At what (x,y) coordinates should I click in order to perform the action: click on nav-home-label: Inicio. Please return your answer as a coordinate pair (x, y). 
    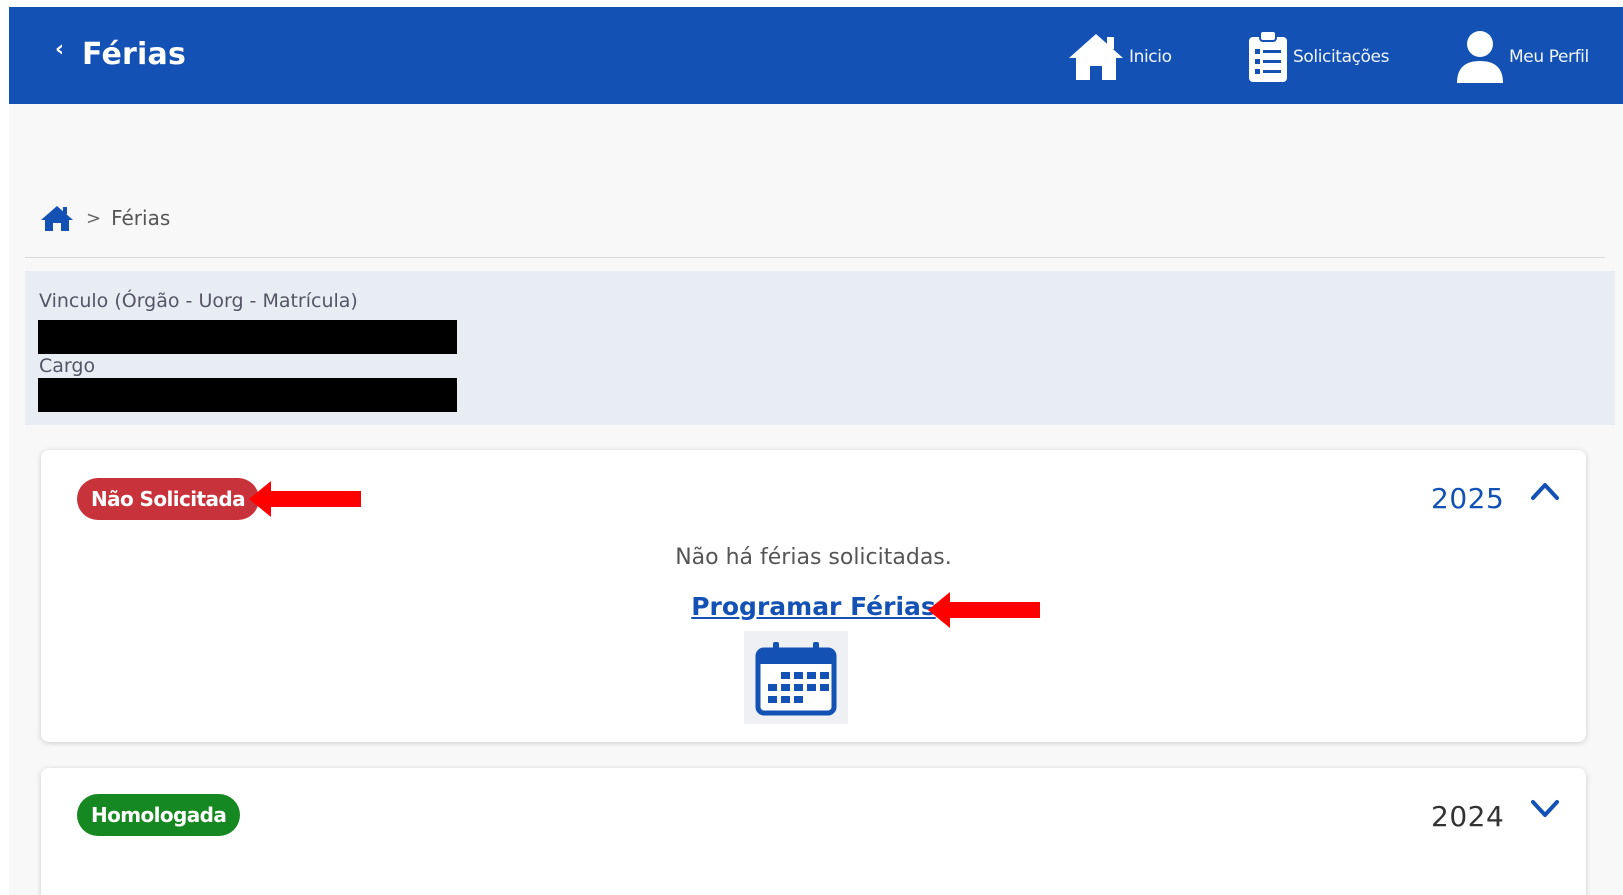
    Looking at the image, I should click on (1150, 57).